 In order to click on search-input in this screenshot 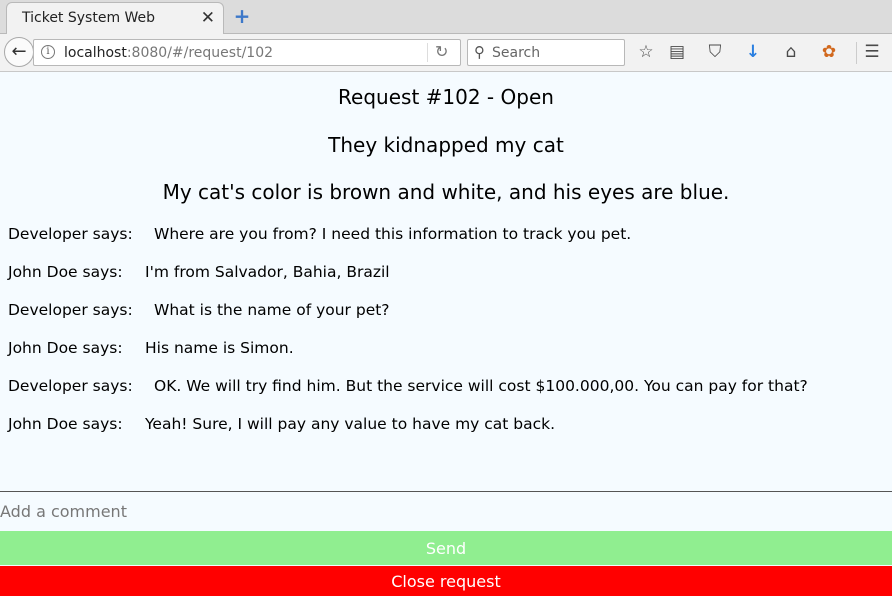, I will do `click(557, 52)`.